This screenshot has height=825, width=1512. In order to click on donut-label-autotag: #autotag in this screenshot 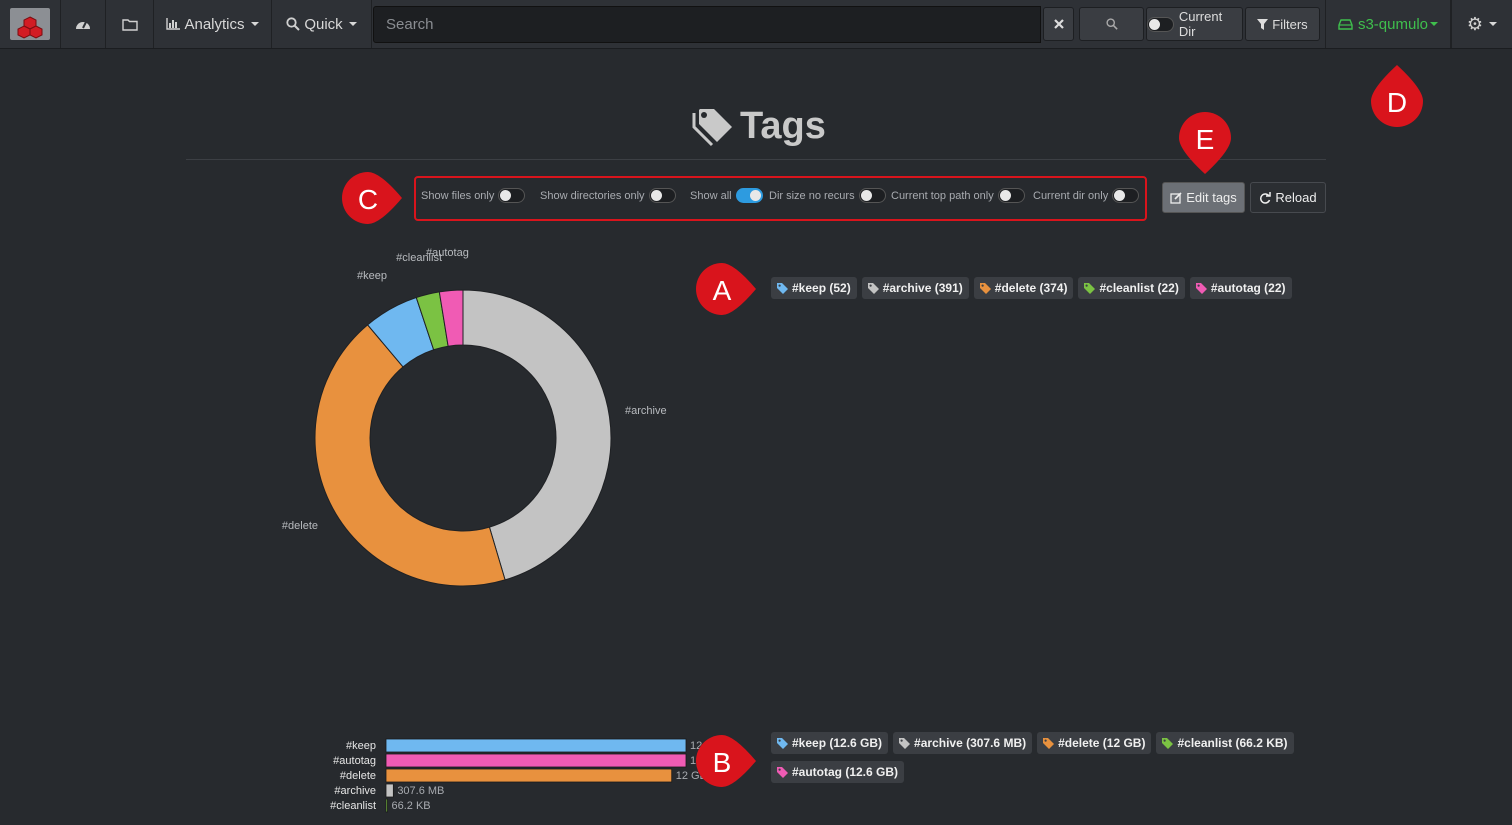, I will do `click(447, 253)`.